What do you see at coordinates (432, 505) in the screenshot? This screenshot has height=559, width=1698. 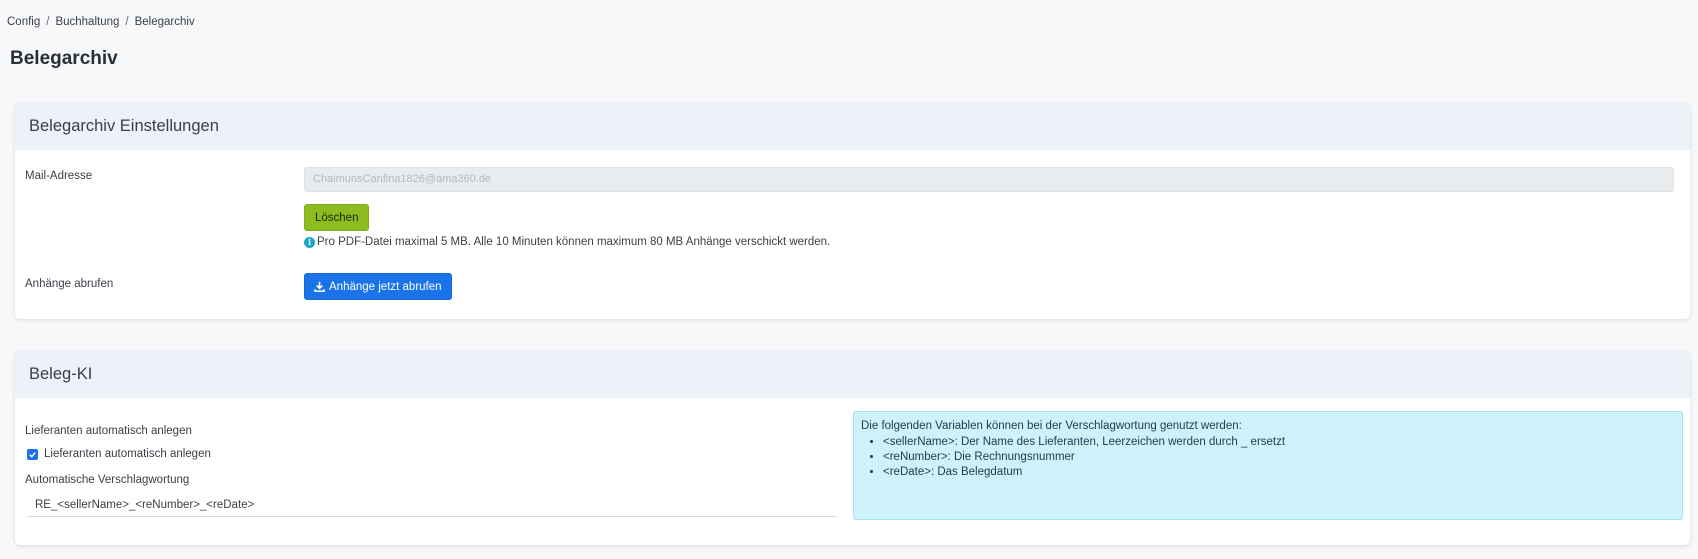 I see `auto-tagging-input` at bounding box center [432, 505].